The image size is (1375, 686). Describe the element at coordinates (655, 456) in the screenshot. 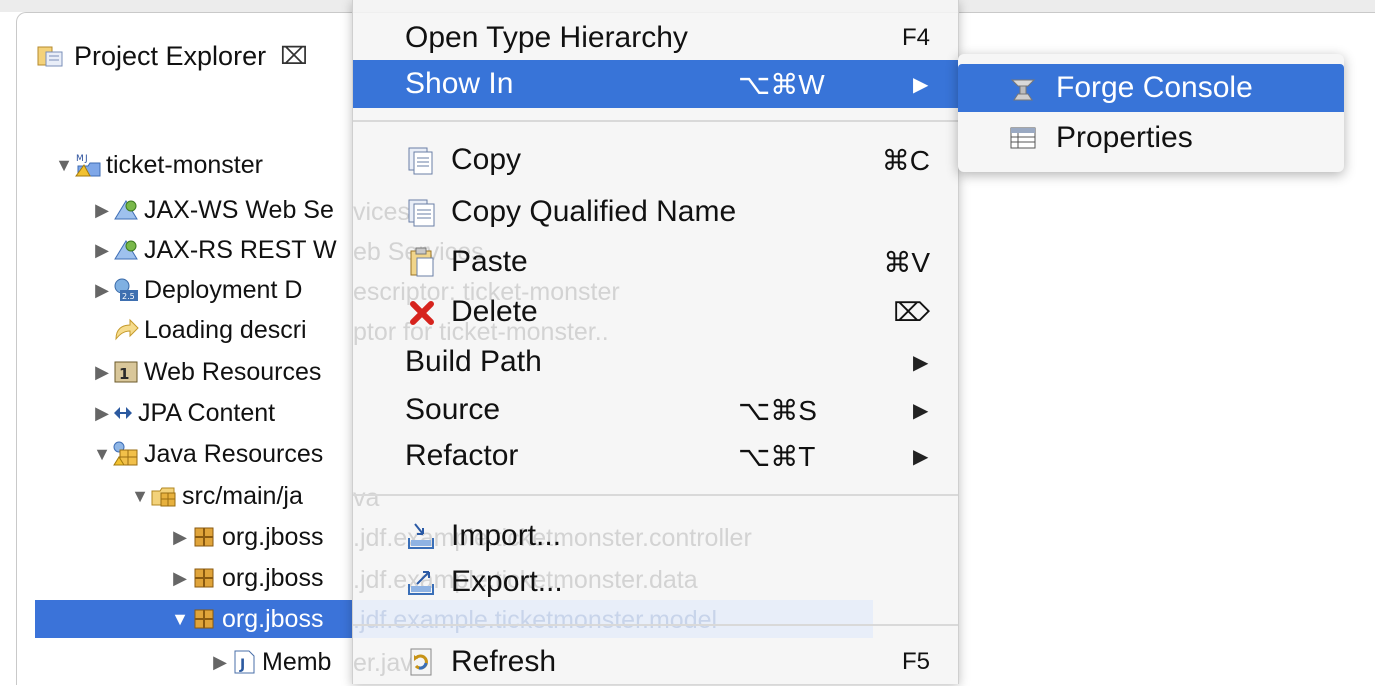

I see `menu-item-refactor: Refactor ⌥⌘T ▶` at that location.